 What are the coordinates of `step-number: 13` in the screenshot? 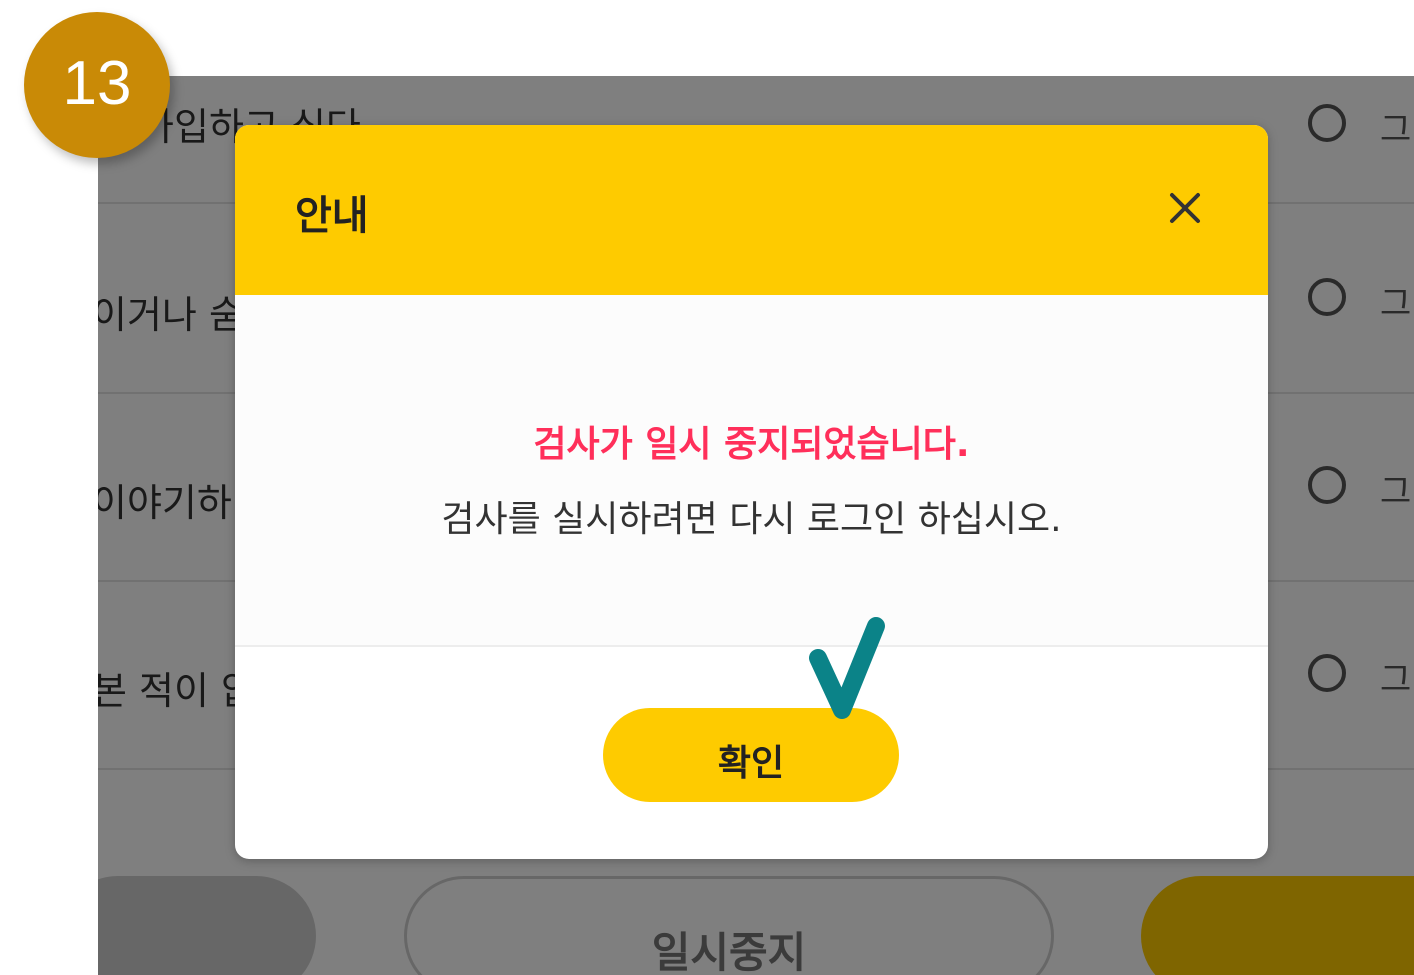 It's located at (97, 83).